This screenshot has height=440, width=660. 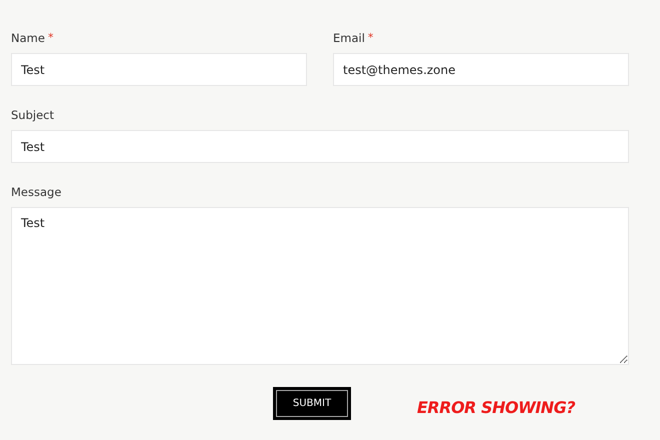 I want to click on field-label: Name, so click(x=28, y=38).